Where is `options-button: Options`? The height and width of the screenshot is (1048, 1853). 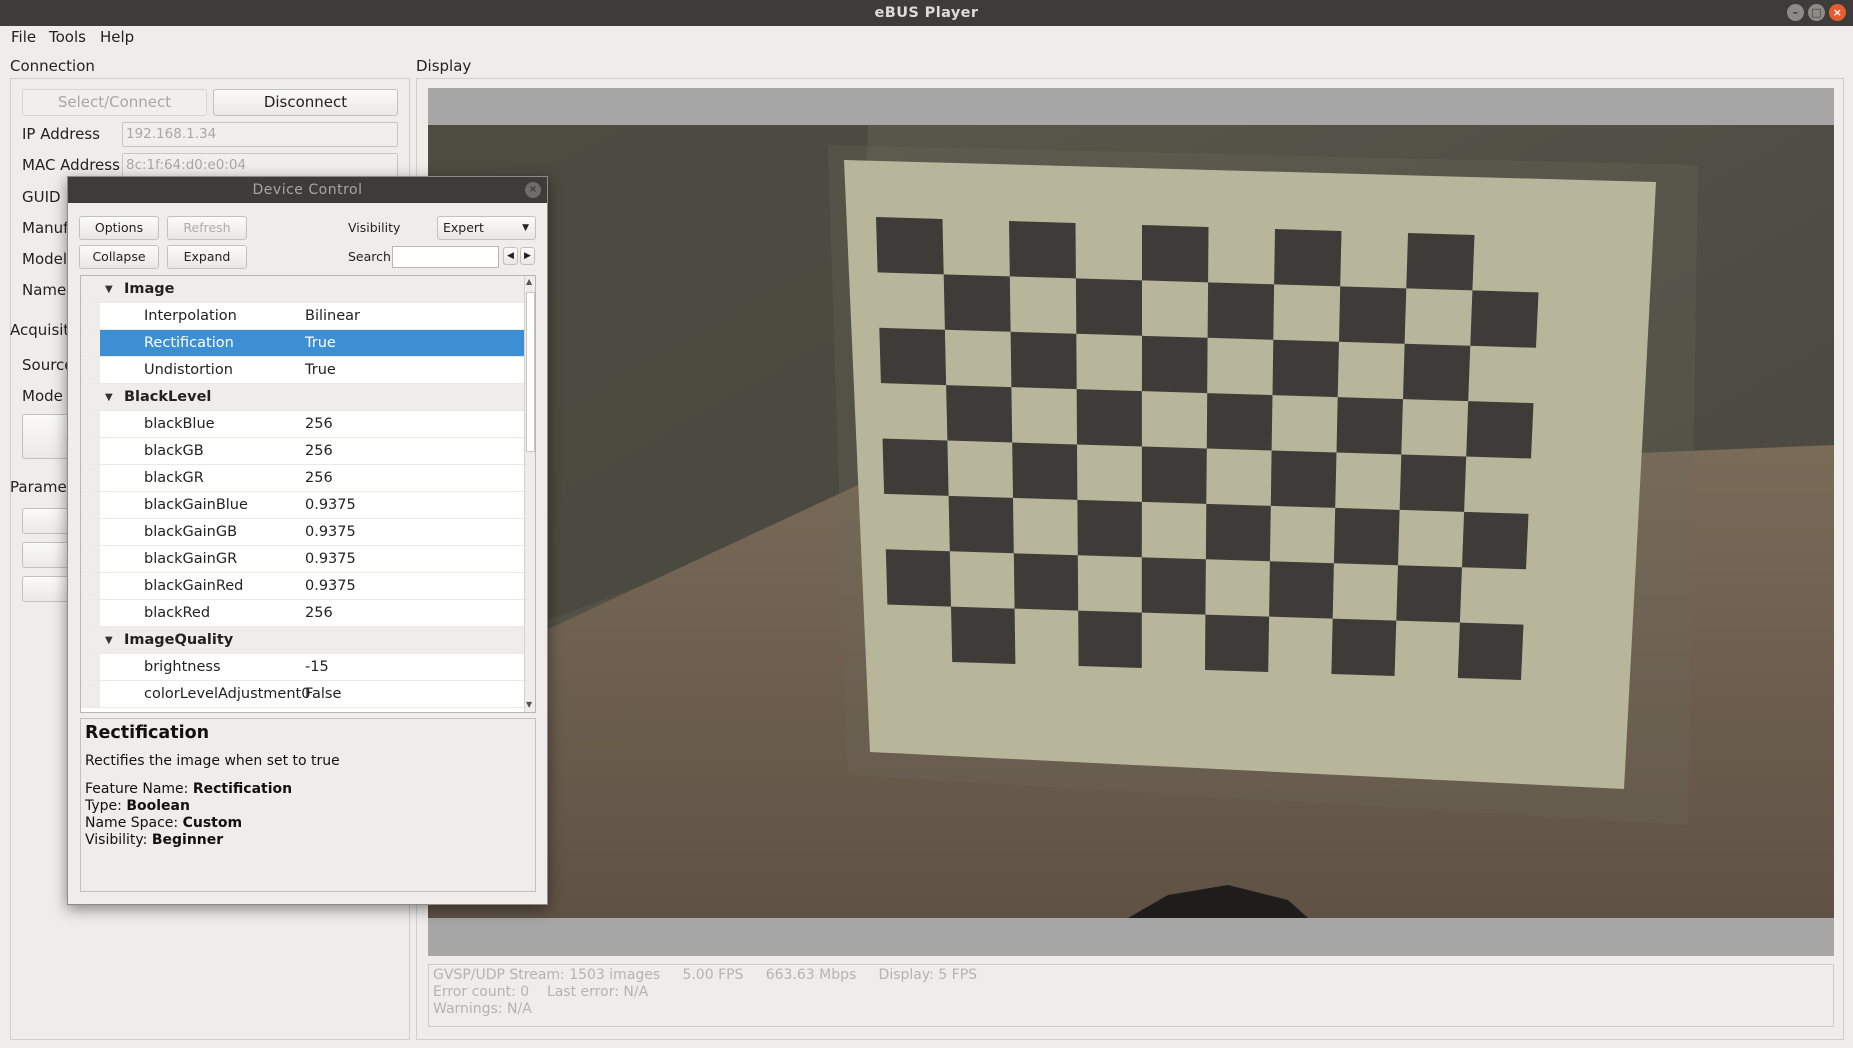
options-button: Options is located at coordinates (119, 228).